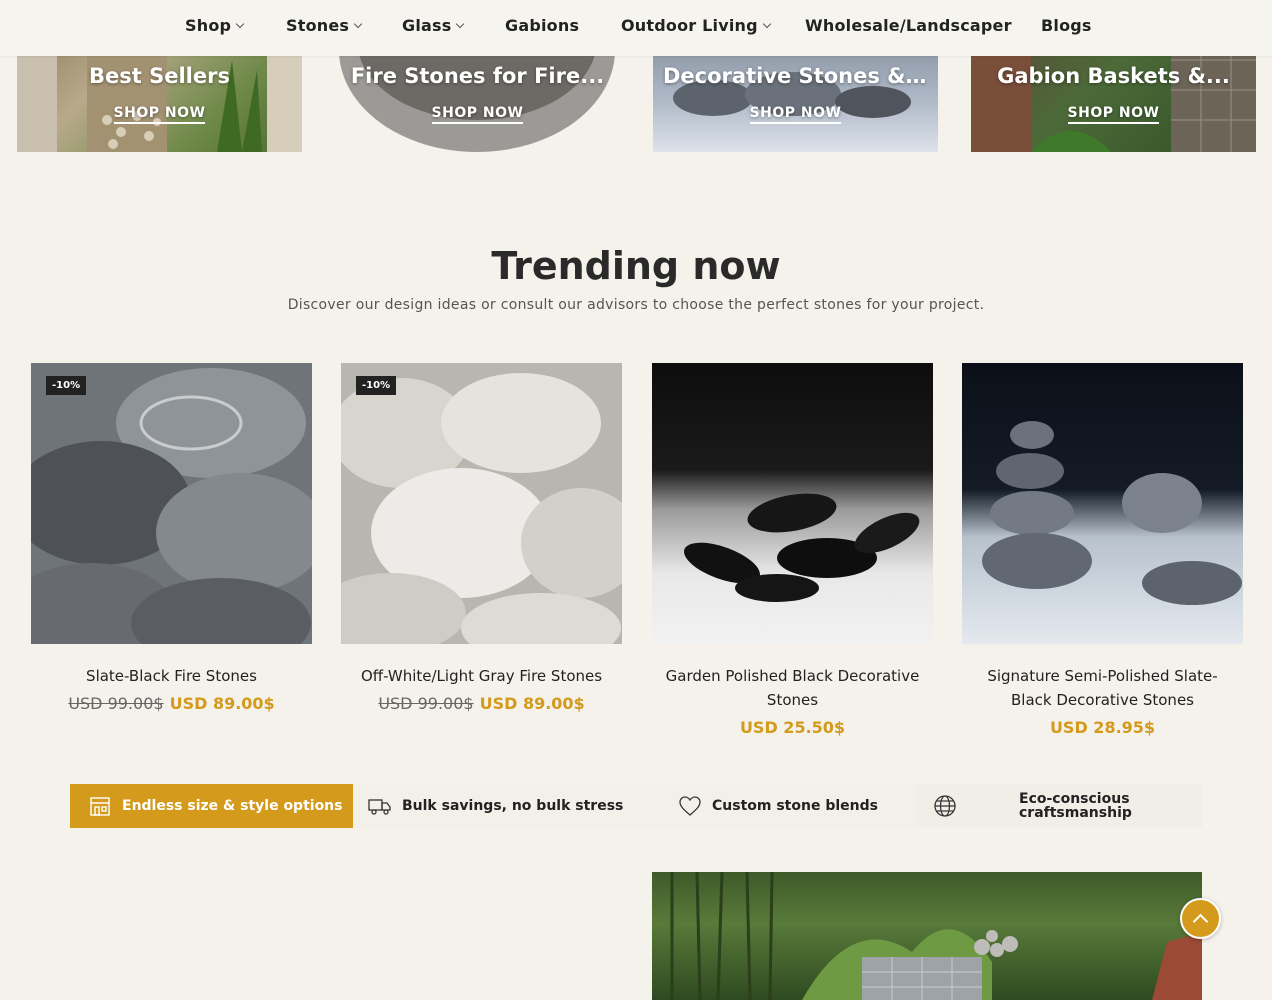 The height and width of the screenshot is (1000, 1272). I want to click on truck-icon, so click(379, 807).